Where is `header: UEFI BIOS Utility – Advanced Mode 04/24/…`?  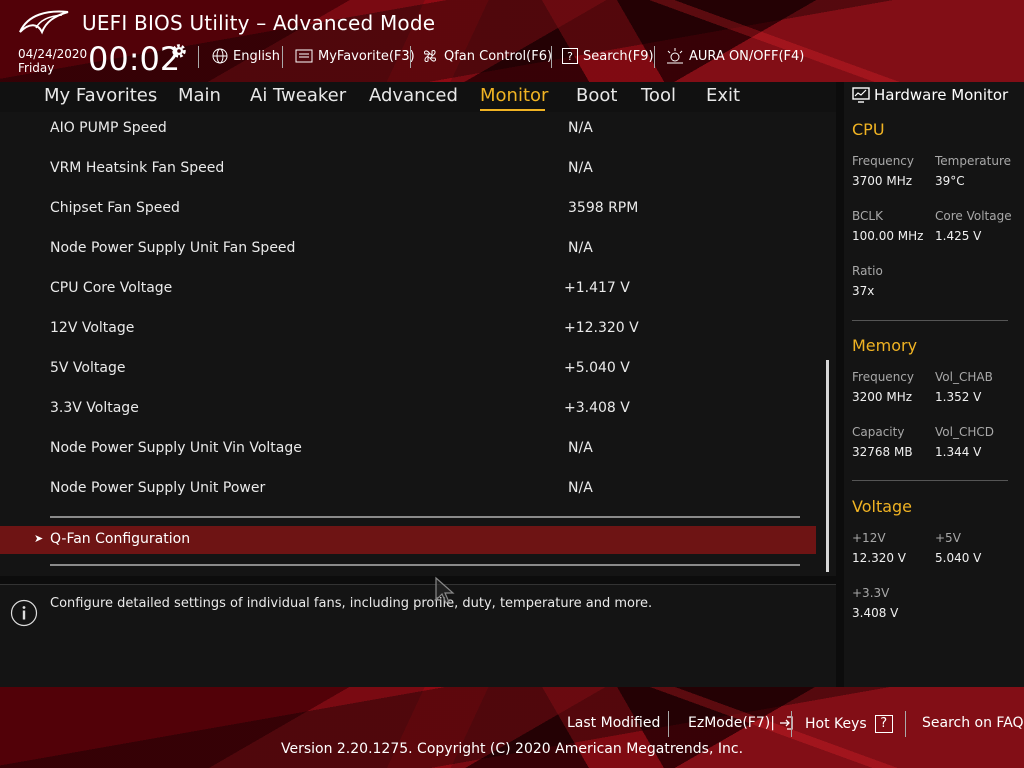 header: UEFI BIOS Utility – Advanced Mode 04/24/… is located at coordinates (512, 41).